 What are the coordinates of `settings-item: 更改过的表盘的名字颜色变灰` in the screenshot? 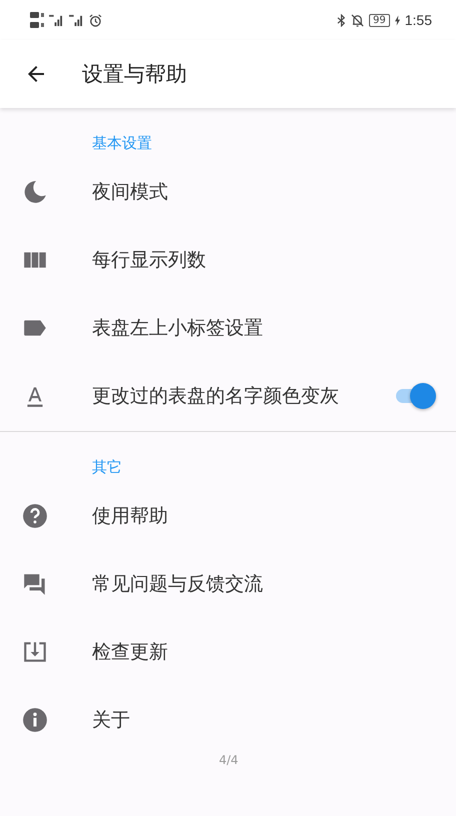 It's located at (228, 396).